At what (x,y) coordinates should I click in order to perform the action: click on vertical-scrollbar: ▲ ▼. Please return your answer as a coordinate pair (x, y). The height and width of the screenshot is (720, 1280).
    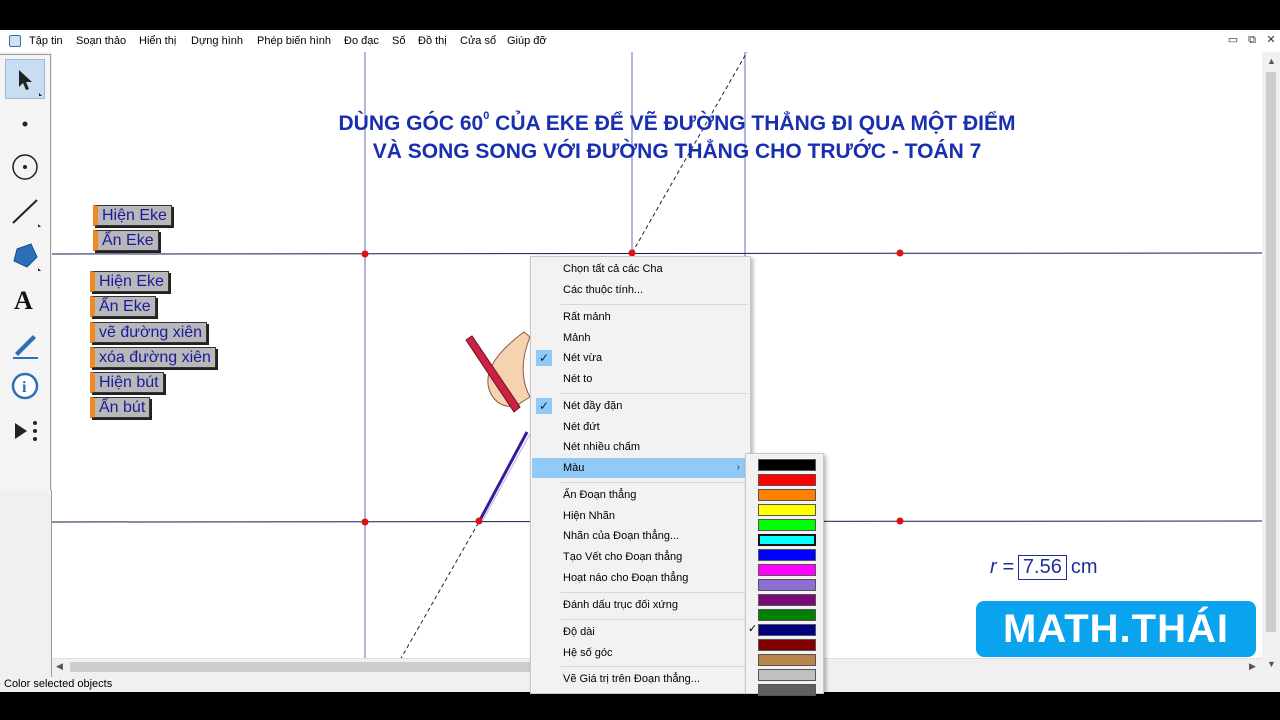
    Looking at the image, I should click on (1271, 363).